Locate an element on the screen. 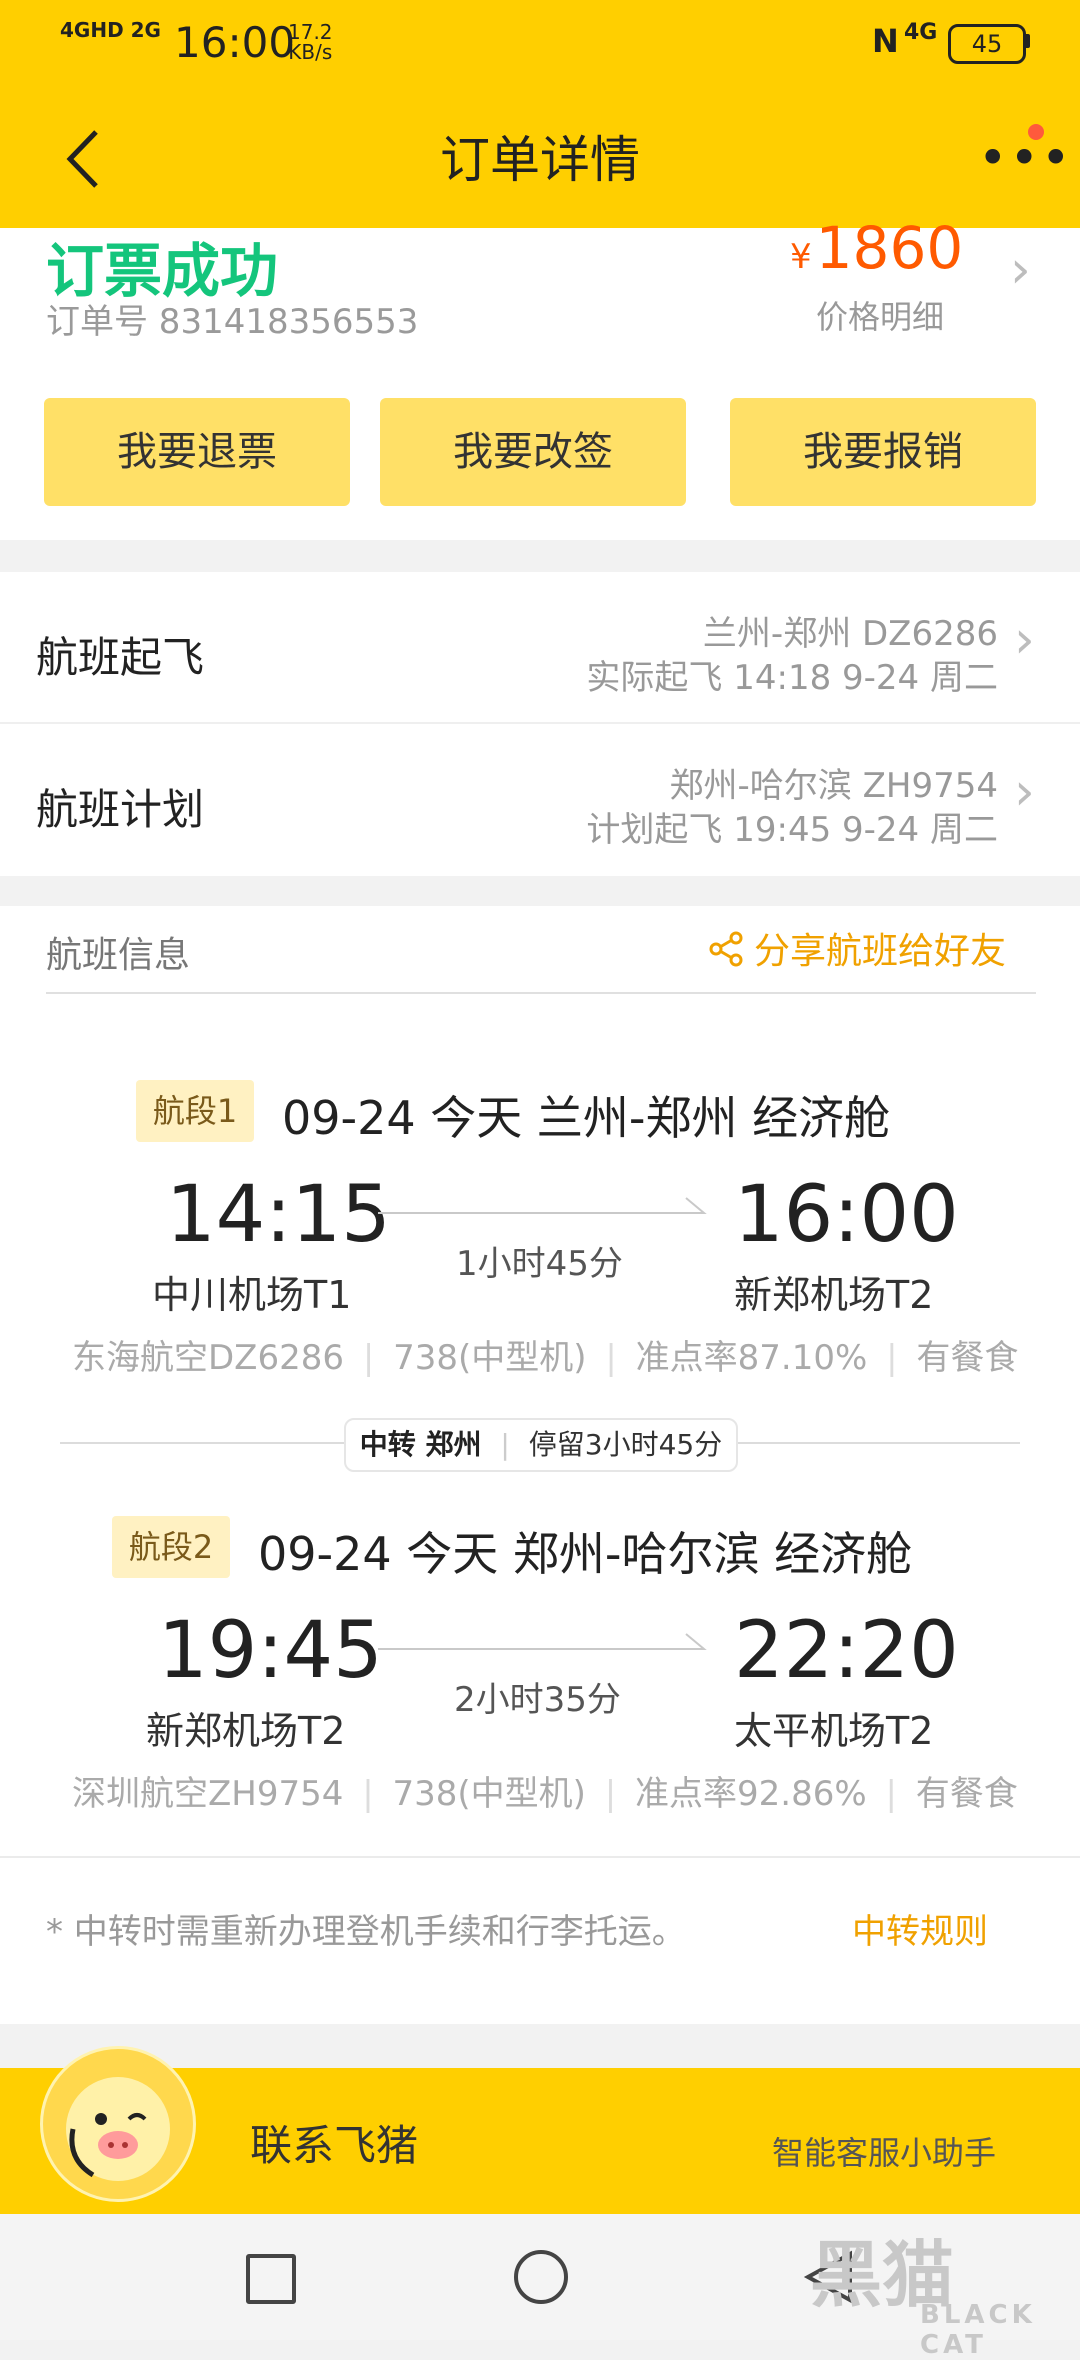 The width and height of the screenshot is (1080, 2360). segment-badge: 航段2 is located at coordinates (171, 1547).